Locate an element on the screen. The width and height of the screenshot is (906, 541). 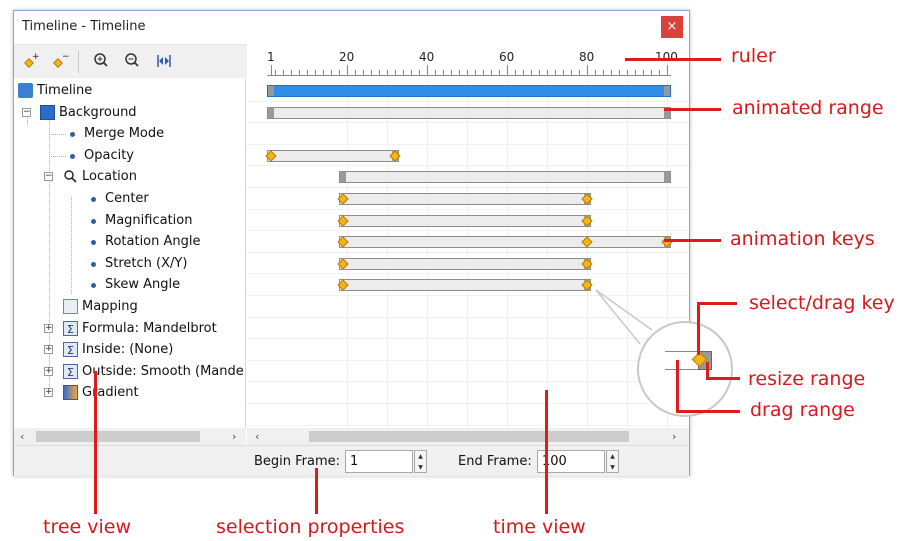
annotation-time-view: time view is located at coordinates (539, 527).